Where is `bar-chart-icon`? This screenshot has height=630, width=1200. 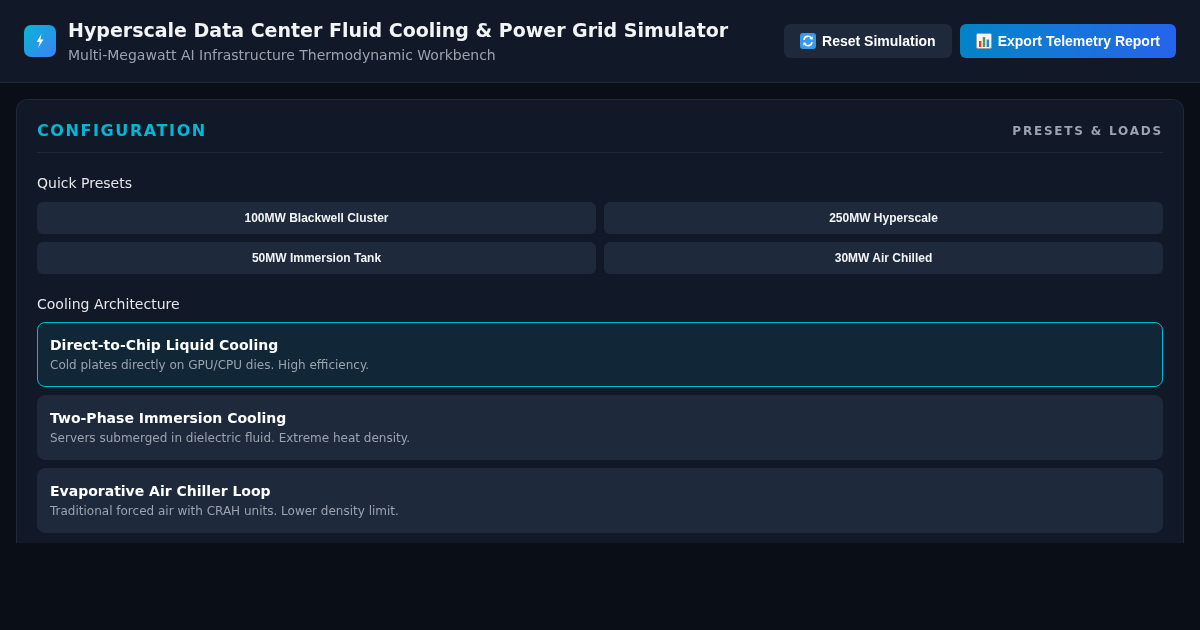 bar-chart-icon is located at coordinates (983, 41).